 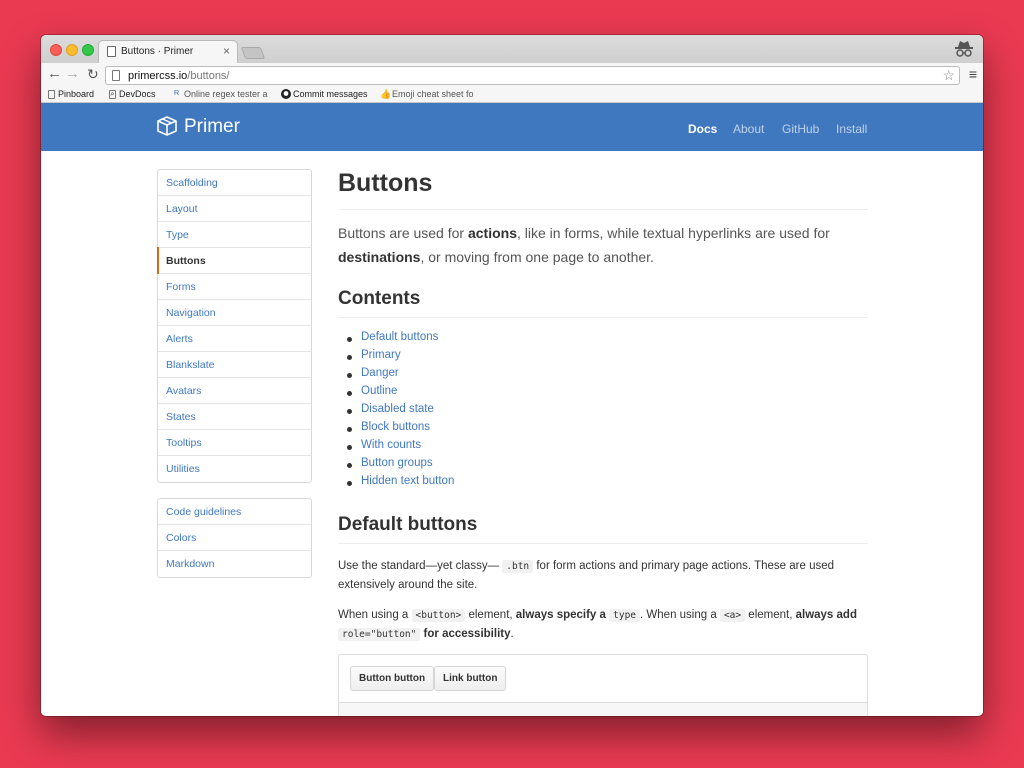 I want to click on sidebar-item-buttons: Buttons, so click(x=234, y=260).